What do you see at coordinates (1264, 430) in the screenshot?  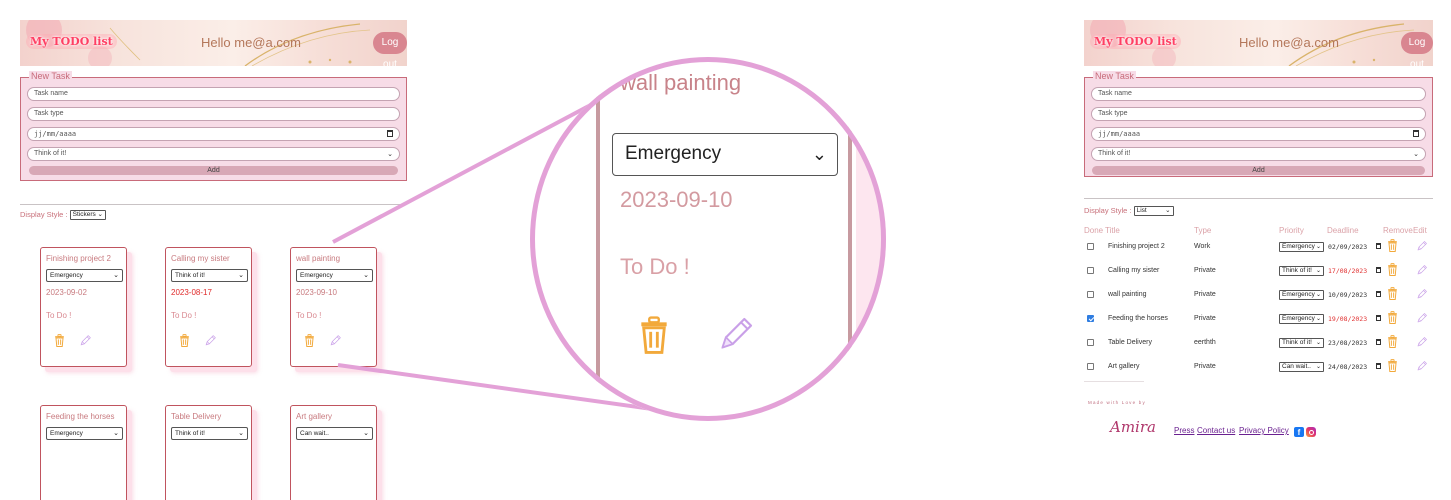 I see `footer-link-privacy: Privacy Policy` at bounding box center [1264, 430].